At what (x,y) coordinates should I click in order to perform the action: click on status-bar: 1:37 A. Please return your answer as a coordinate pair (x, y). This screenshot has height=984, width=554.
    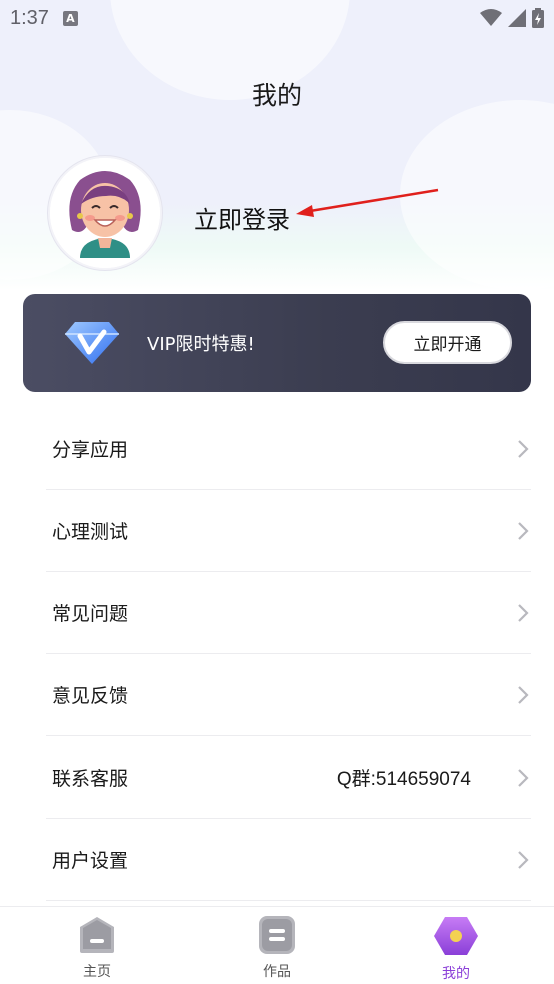
    Looking at the image, I should click on (277, 18).